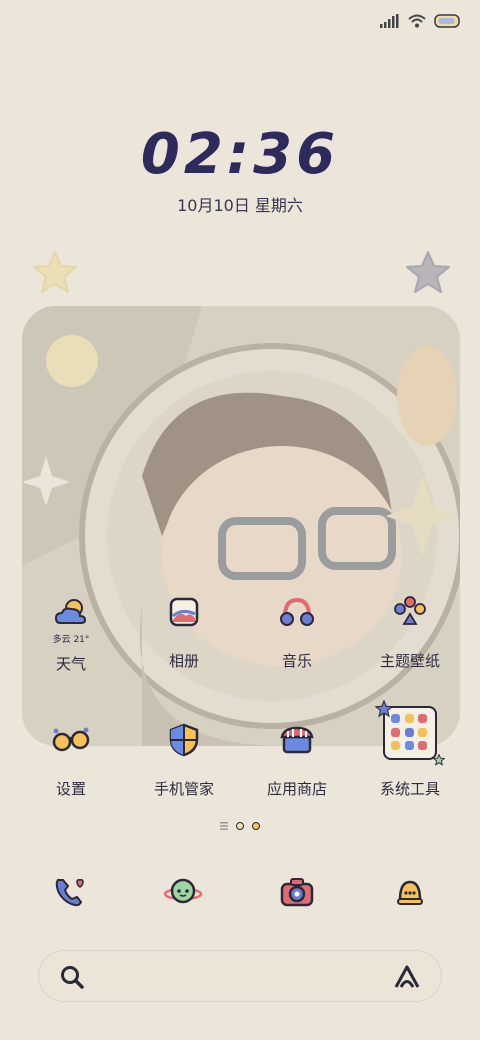  What do you see at coordinates (428, 272) in the screenshot?
I see `star-right-icon` at bounding box center [428, 272].